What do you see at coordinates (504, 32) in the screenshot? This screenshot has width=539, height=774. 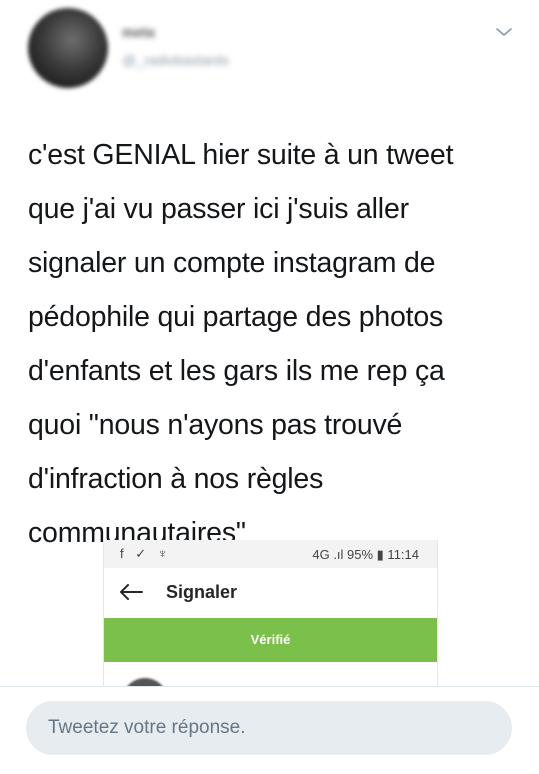 I see `chevron-down-icon` at bounding box center [504, 32].